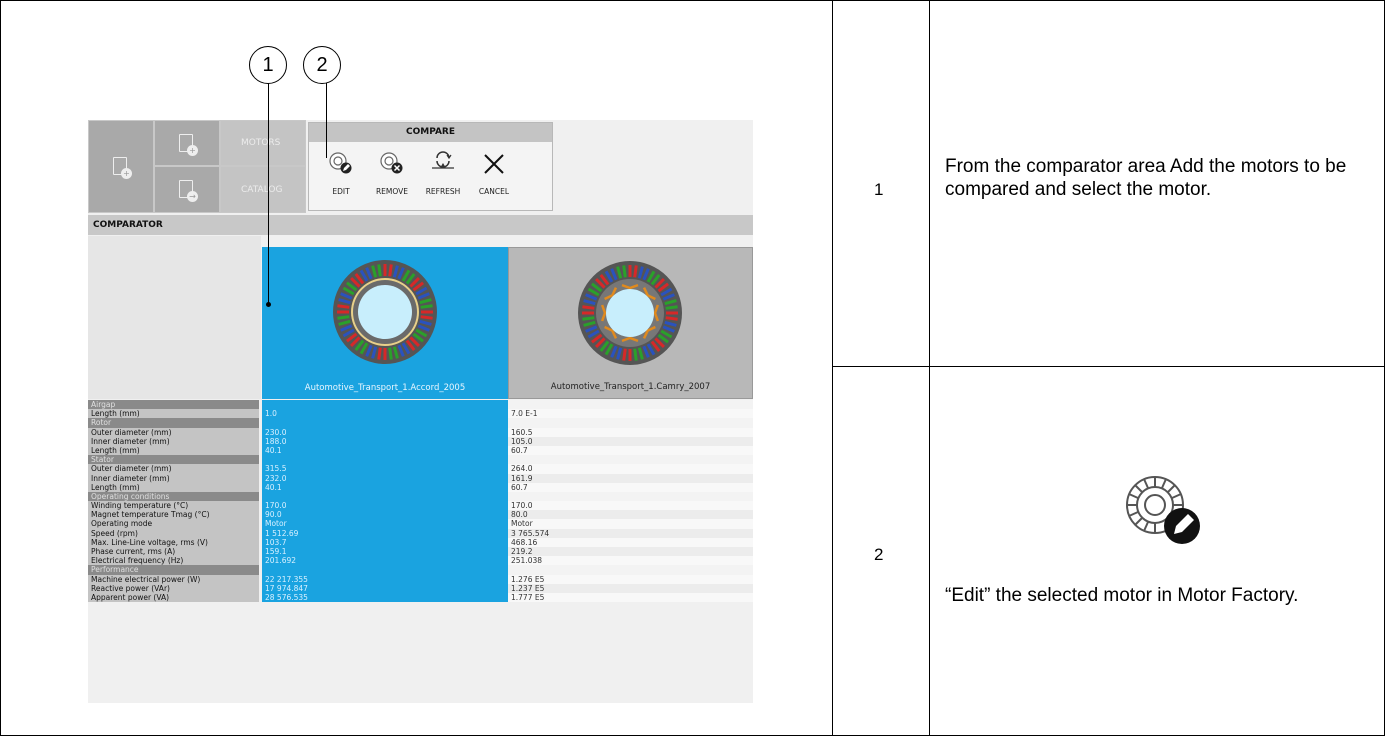 The width and height of the screenshot is (1385, 736). Describe the element at coordinates (173, 561) in the screenshot. I see `row-label: Electrical frequency (Hz)` at that location.